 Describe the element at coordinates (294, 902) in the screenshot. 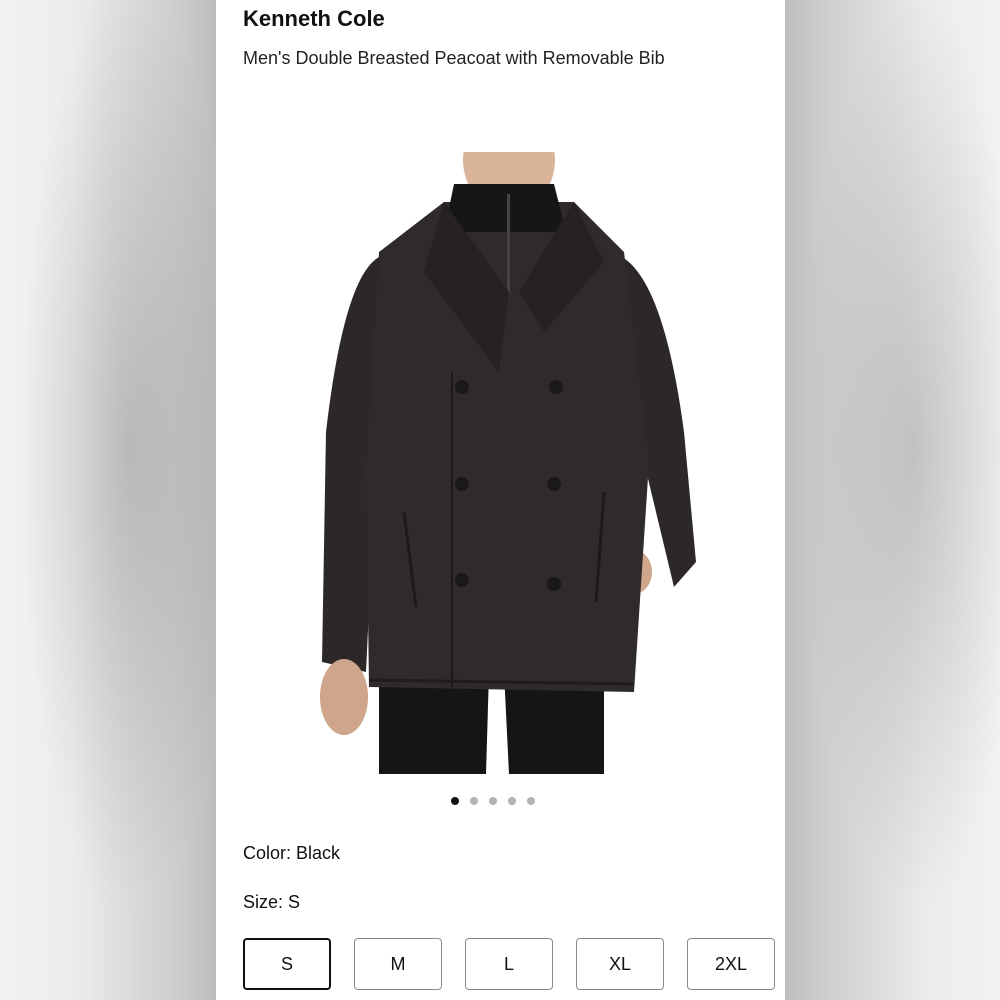

I see `size-value: S` at that location.